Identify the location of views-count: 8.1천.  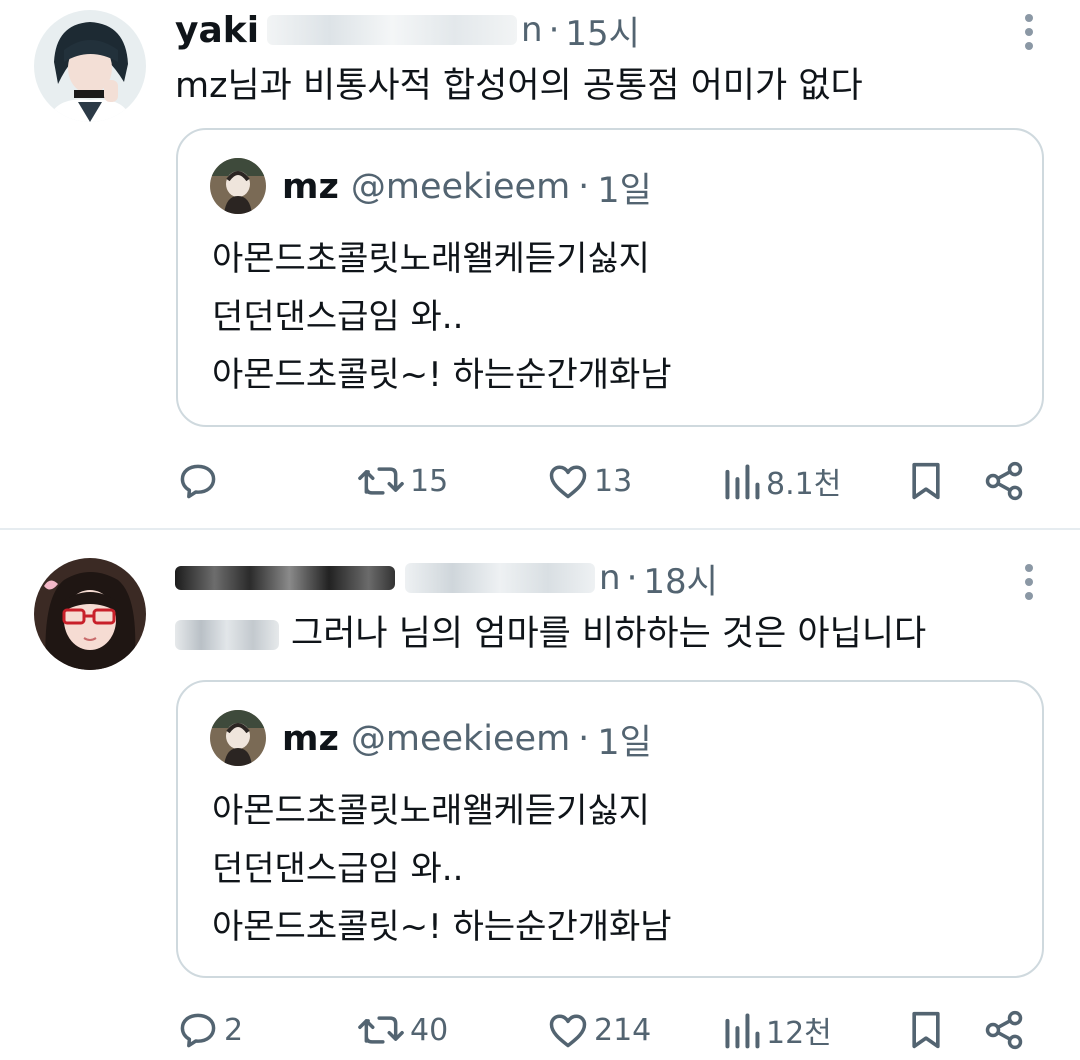
(804, 484).